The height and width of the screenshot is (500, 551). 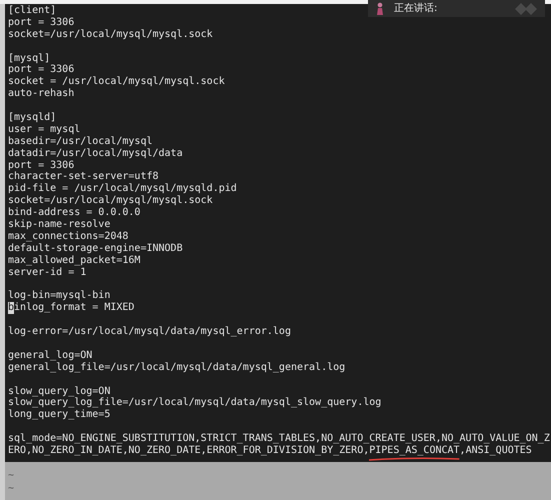 What do you see at coordinates (80, 141) in the screenshot?
I see `config-line: basedir=/usr/local/mysql` at bounding box center [80, 141].